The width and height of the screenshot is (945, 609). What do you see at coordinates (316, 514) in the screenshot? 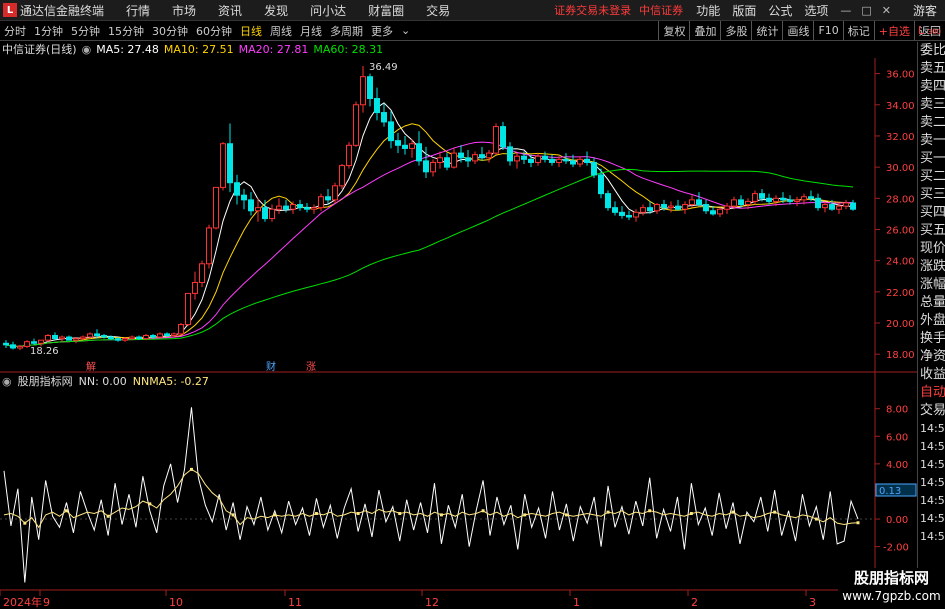
I see `nnma5-marker` at bounding box center [316, 514].